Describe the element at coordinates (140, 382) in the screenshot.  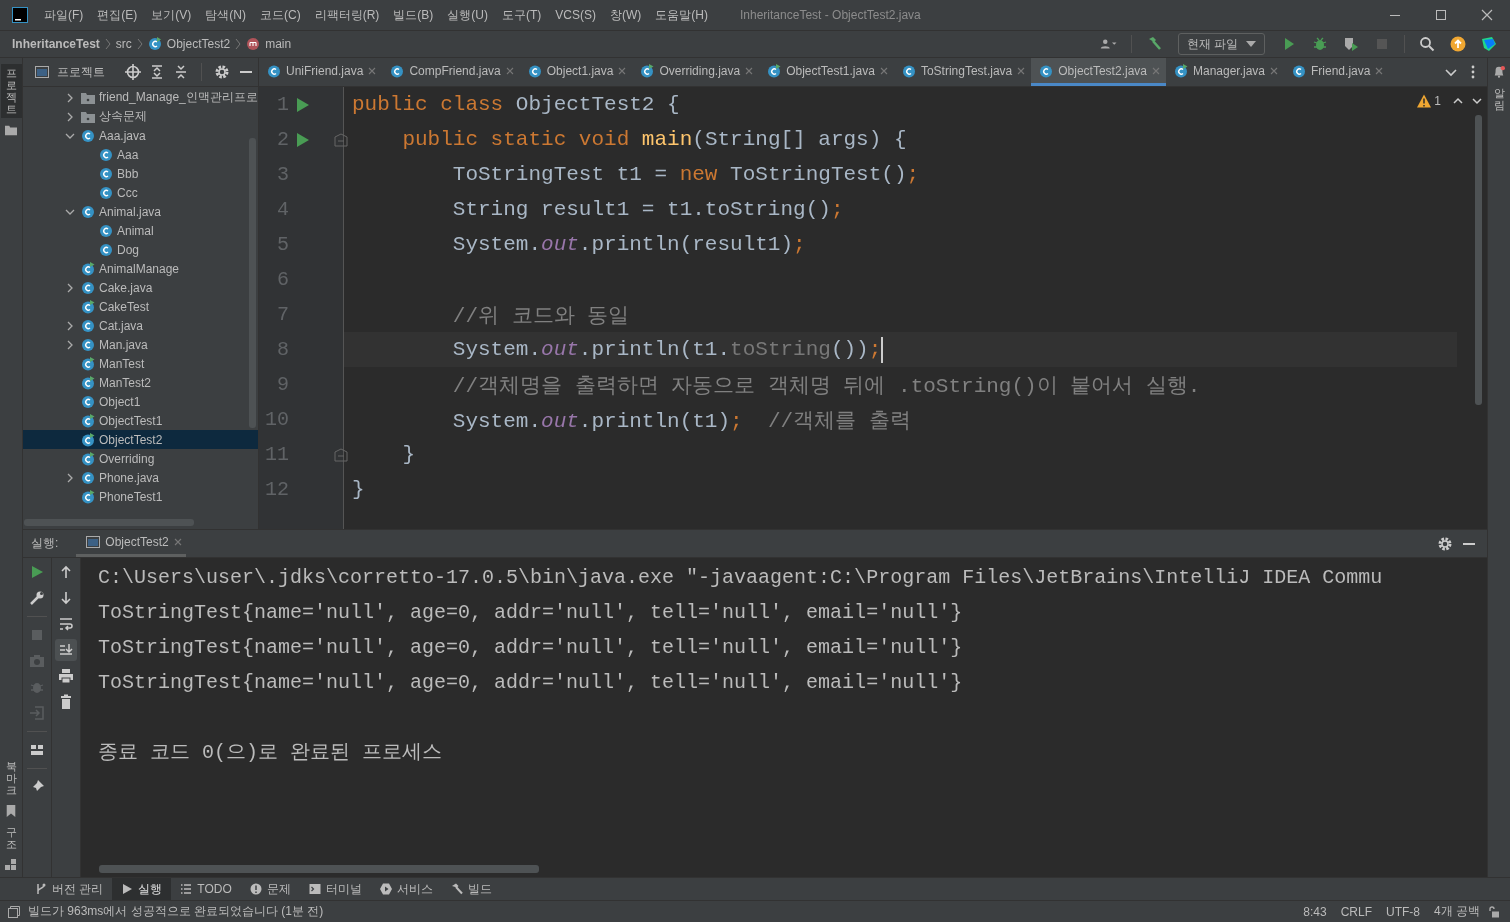
I see `tree-item: ManTest2` at that location.